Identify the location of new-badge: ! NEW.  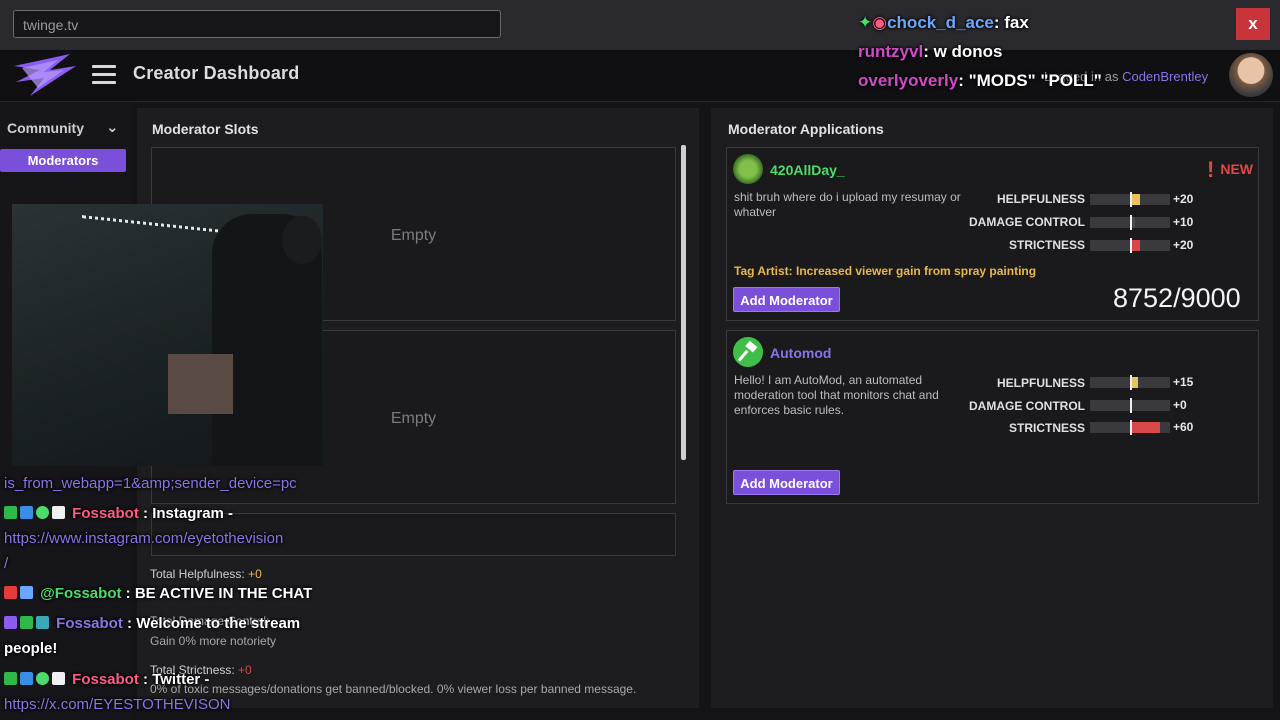
(1230, 170).